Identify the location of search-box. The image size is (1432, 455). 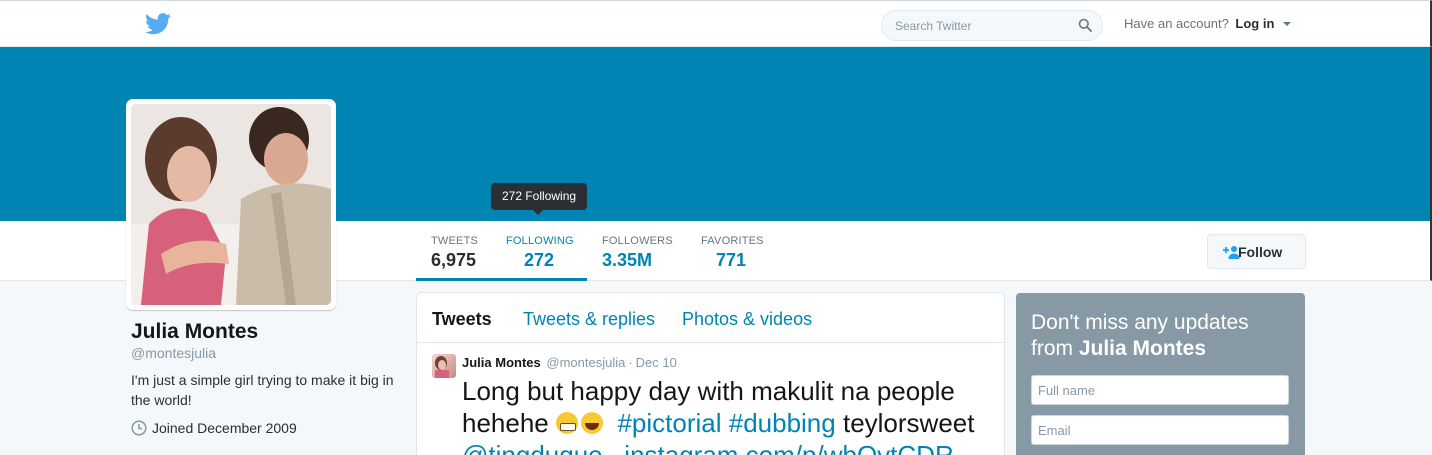
(992, 25).